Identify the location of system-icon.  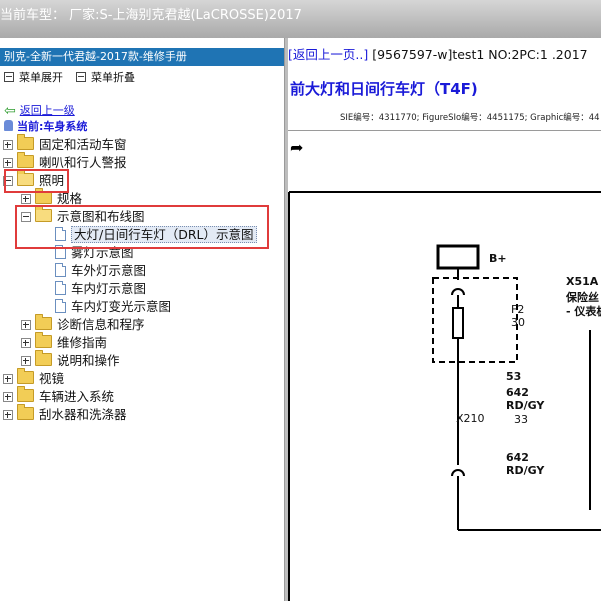
(8, 125).